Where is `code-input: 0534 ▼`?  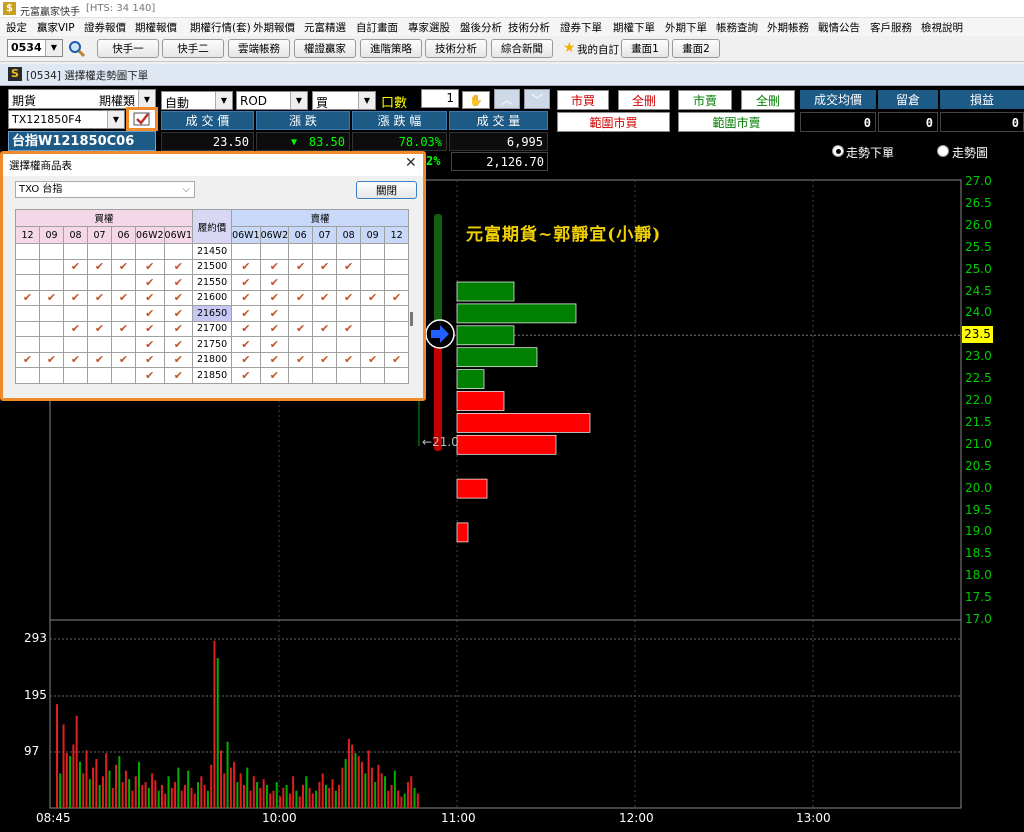
code-input: 0534 ▼ is located at coordinates (35, 48).